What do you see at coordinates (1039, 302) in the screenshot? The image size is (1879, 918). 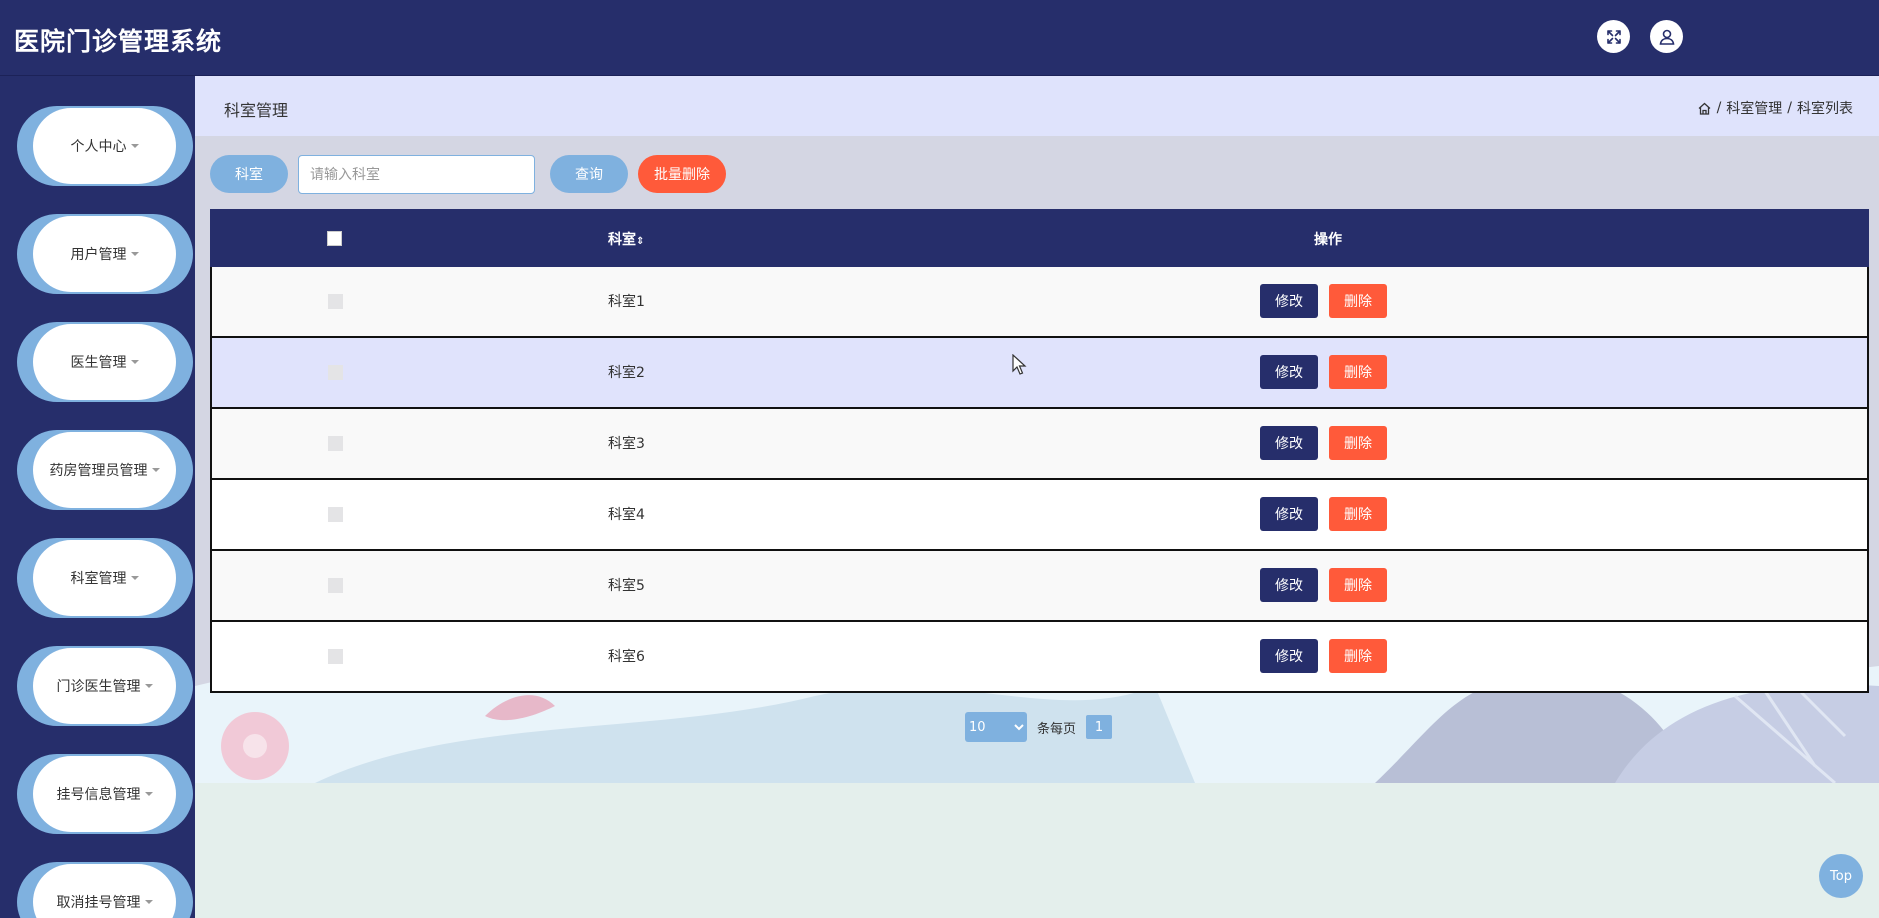 I see `table-row: 科室1 修改 删除` at bounding box center [1039, 302].